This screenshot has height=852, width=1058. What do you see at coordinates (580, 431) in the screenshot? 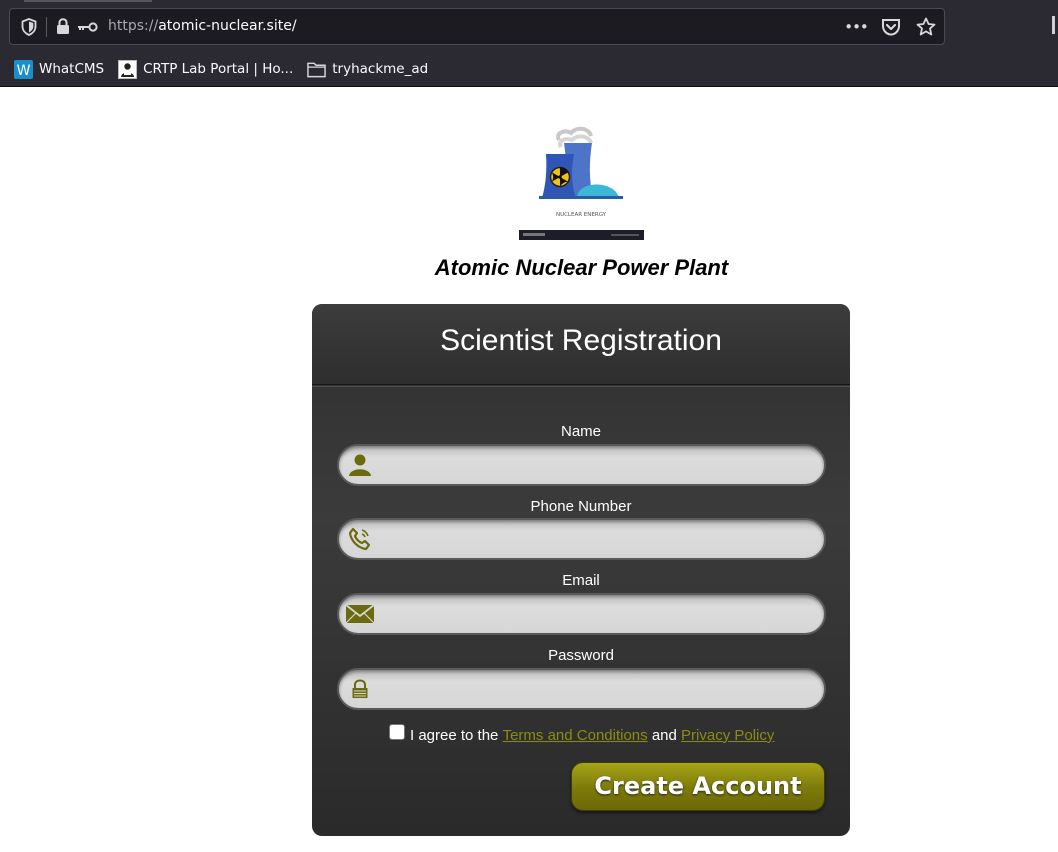
I see `name-label: Name` at bounding box center [580, 431].